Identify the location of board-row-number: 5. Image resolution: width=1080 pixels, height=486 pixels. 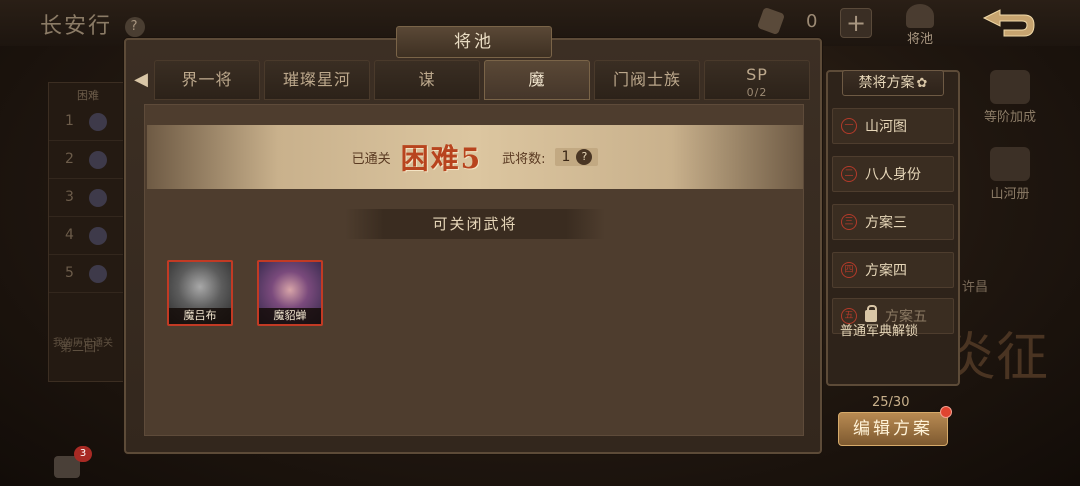
(69, 273).